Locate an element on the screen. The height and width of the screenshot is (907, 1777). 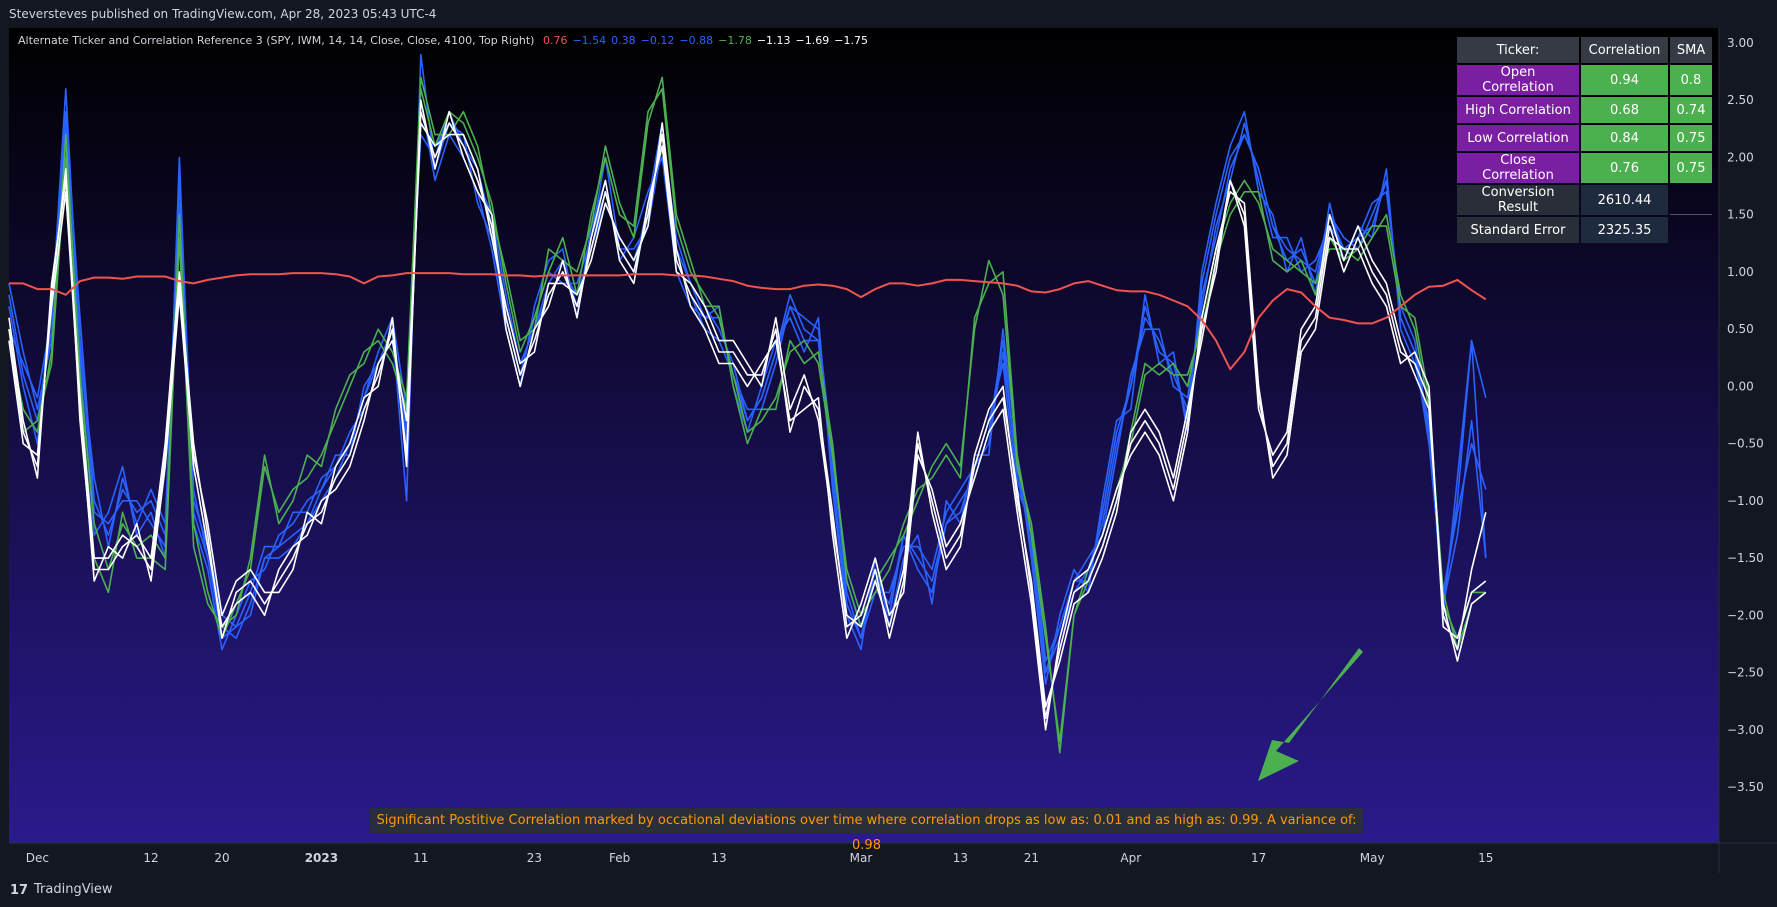
y-tick-label: −3.50 is located at coordinates (1745, 787).